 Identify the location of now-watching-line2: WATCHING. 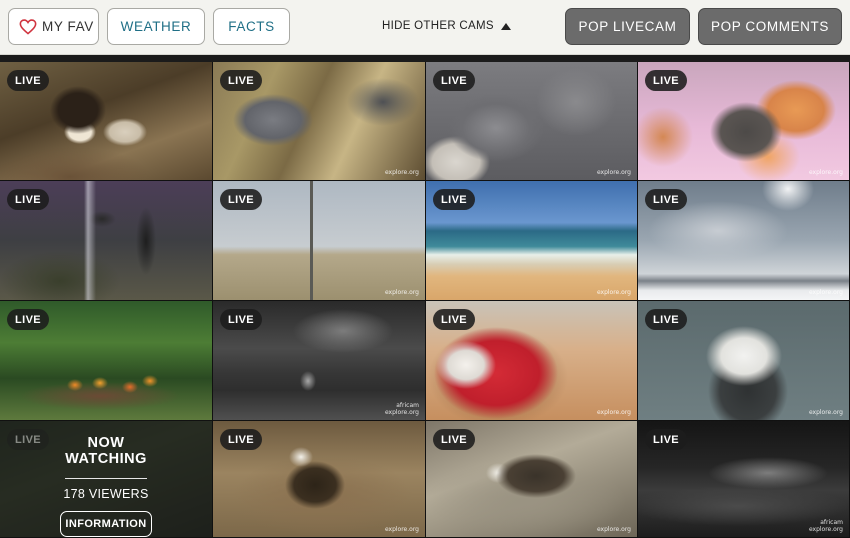
(106, 459).